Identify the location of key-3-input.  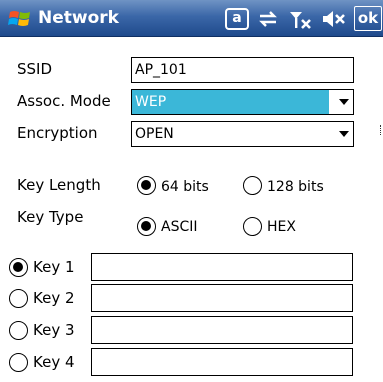
(222, 330).